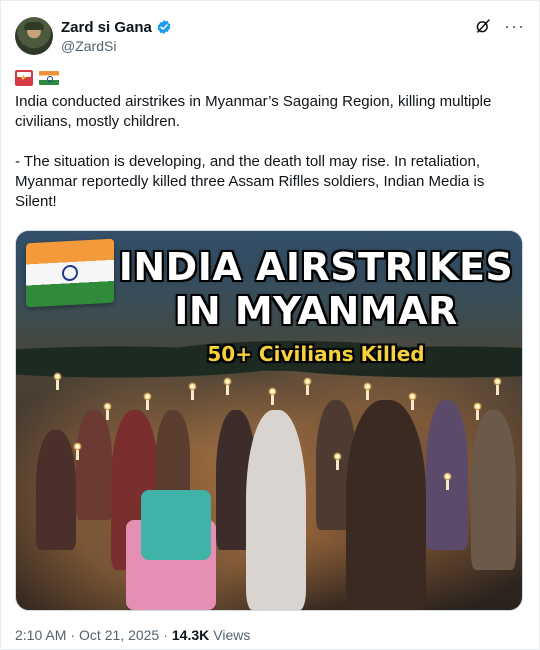 This screenshot has height=650, width=540. What do you see at coordinates (106, 27) in the screenshot?
I see `display-name: Zard si Gana` at bounding box center [106, 27].